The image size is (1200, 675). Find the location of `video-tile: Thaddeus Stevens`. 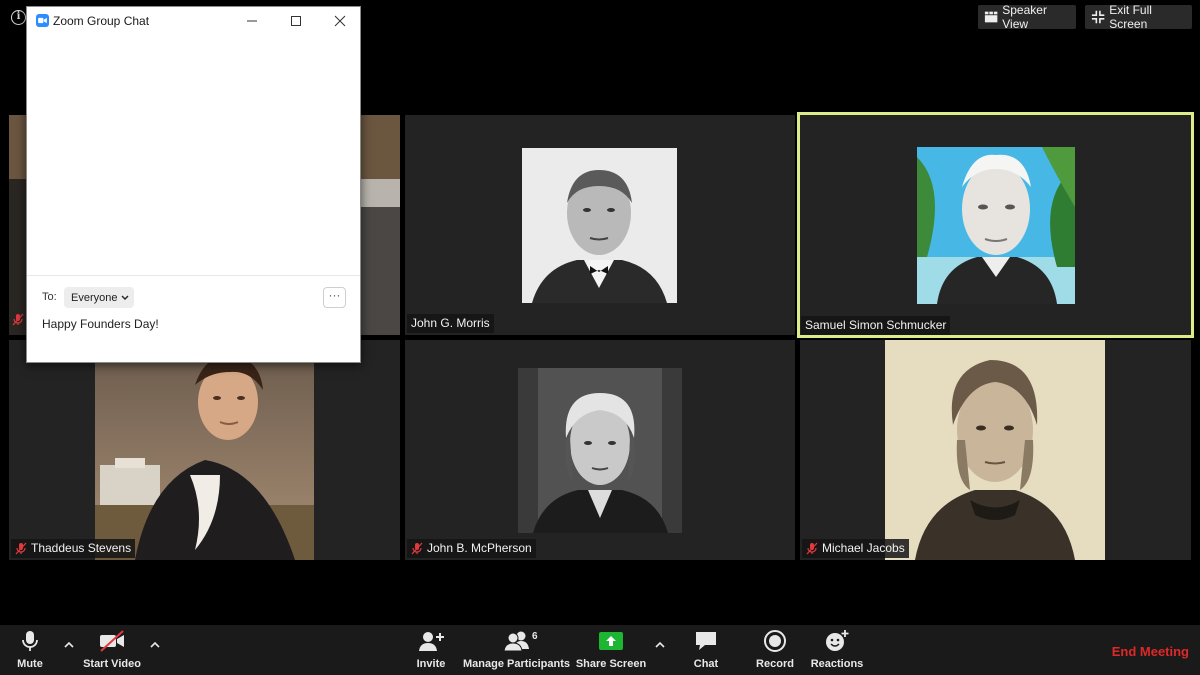

video-tile: Thaddeus Stevens is located at coordinates (204, 450).